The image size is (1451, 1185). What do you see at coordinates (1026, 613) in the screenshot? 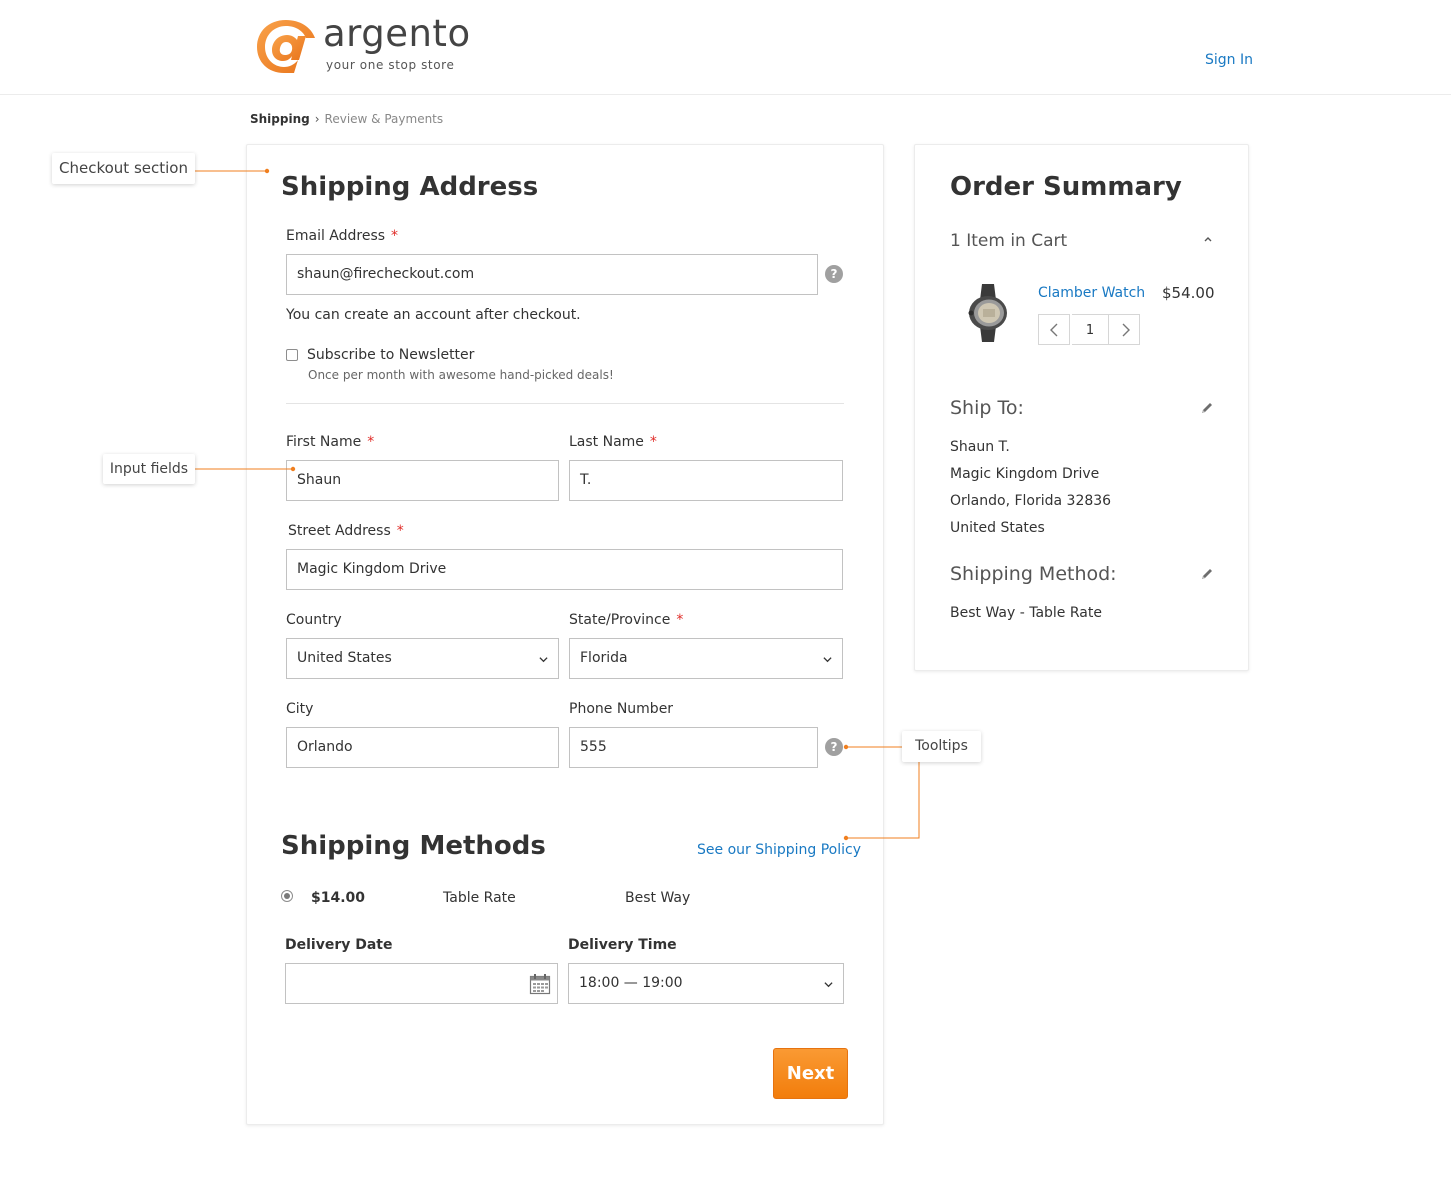
I see `shipping-method-summary-value: Best Way - Table Rate` at bounding box center [1026, 613].